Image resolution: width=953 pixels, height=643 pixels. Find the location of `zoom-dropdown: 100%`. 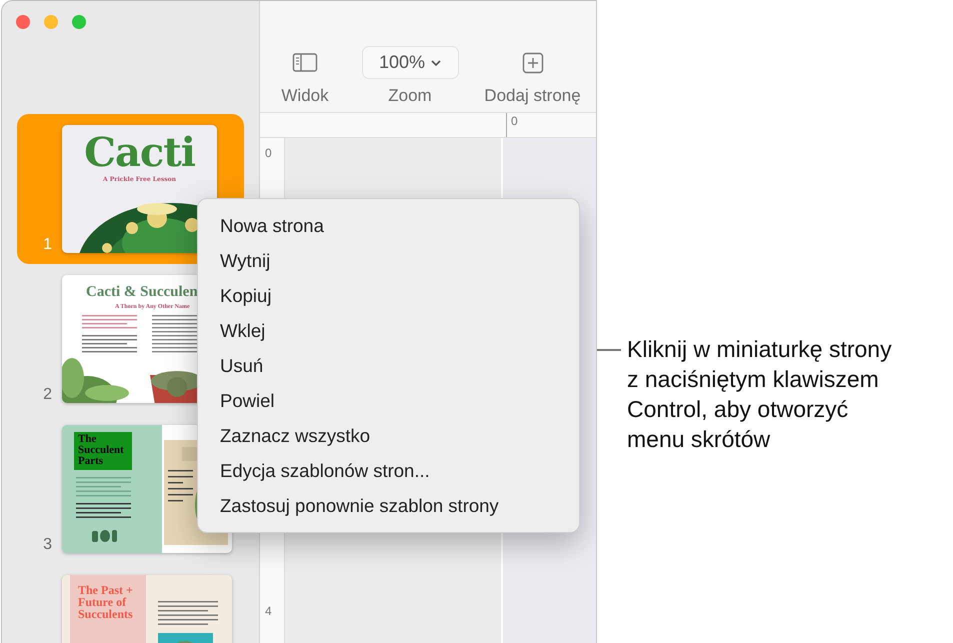

zoom-dropdown: 100% is located at coordinates (410, 62).